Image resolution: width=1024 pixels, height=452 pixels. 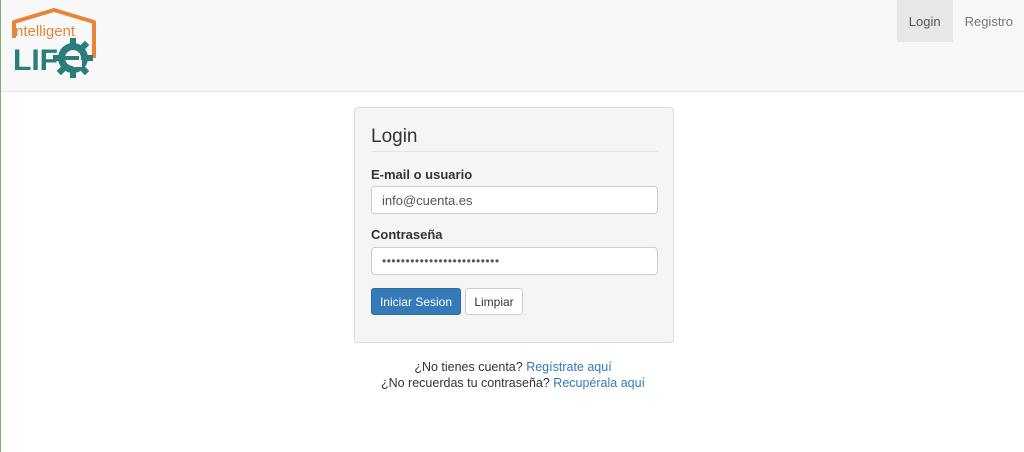 What do you see at coordinates (468, 367) in the screenshot?
I see `no-account-text: ¿No tienes cuenta?` at bounding box center [468, 367].